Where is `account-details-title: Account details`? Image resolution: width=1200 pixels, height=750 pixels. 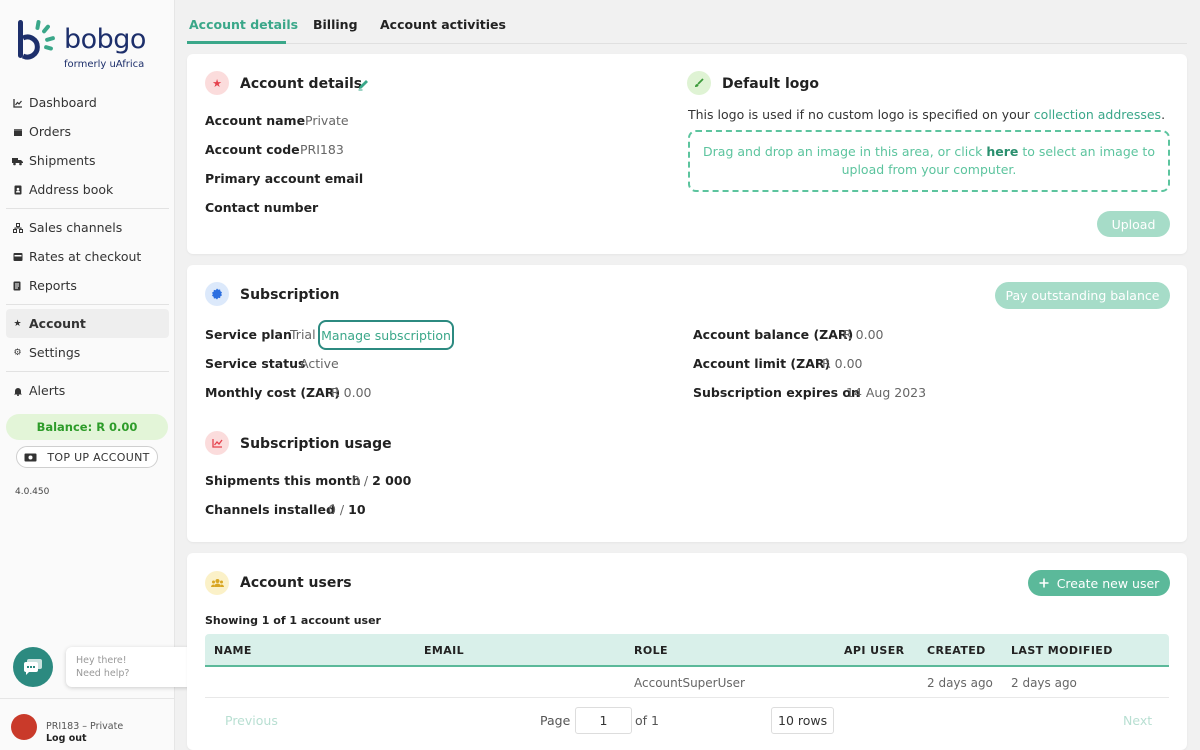
account-details-title: Account details is located at coordinates (301, 84).